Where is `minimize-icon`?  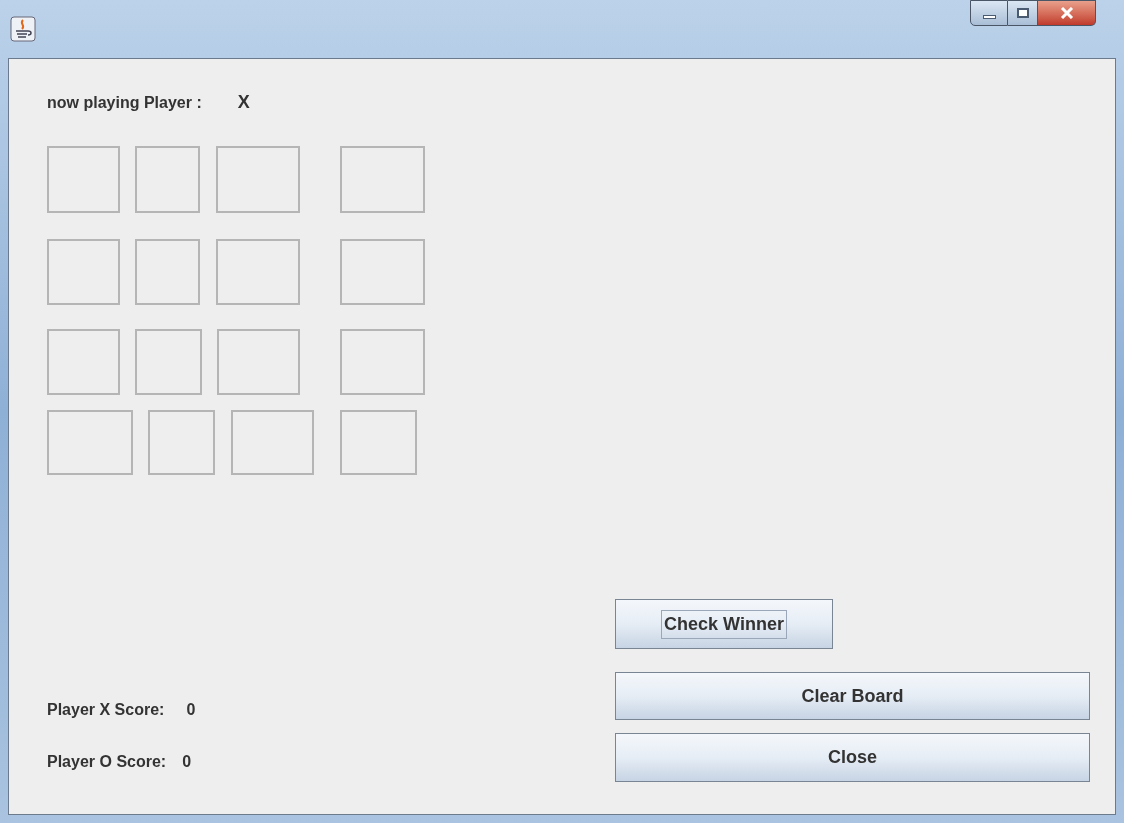
minimize-icon is located at coordinates (989, 17).